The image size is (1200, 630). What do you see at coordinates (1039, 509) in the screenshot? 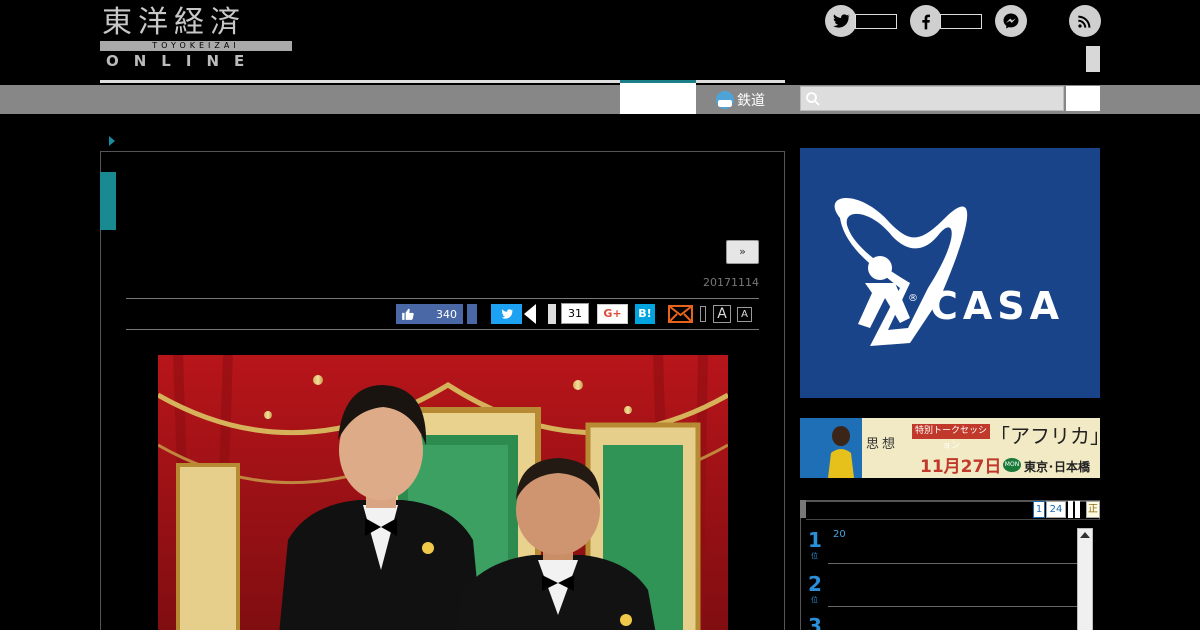
I see `ranking-tab-1: 1` at bounding box center [1039, 509].